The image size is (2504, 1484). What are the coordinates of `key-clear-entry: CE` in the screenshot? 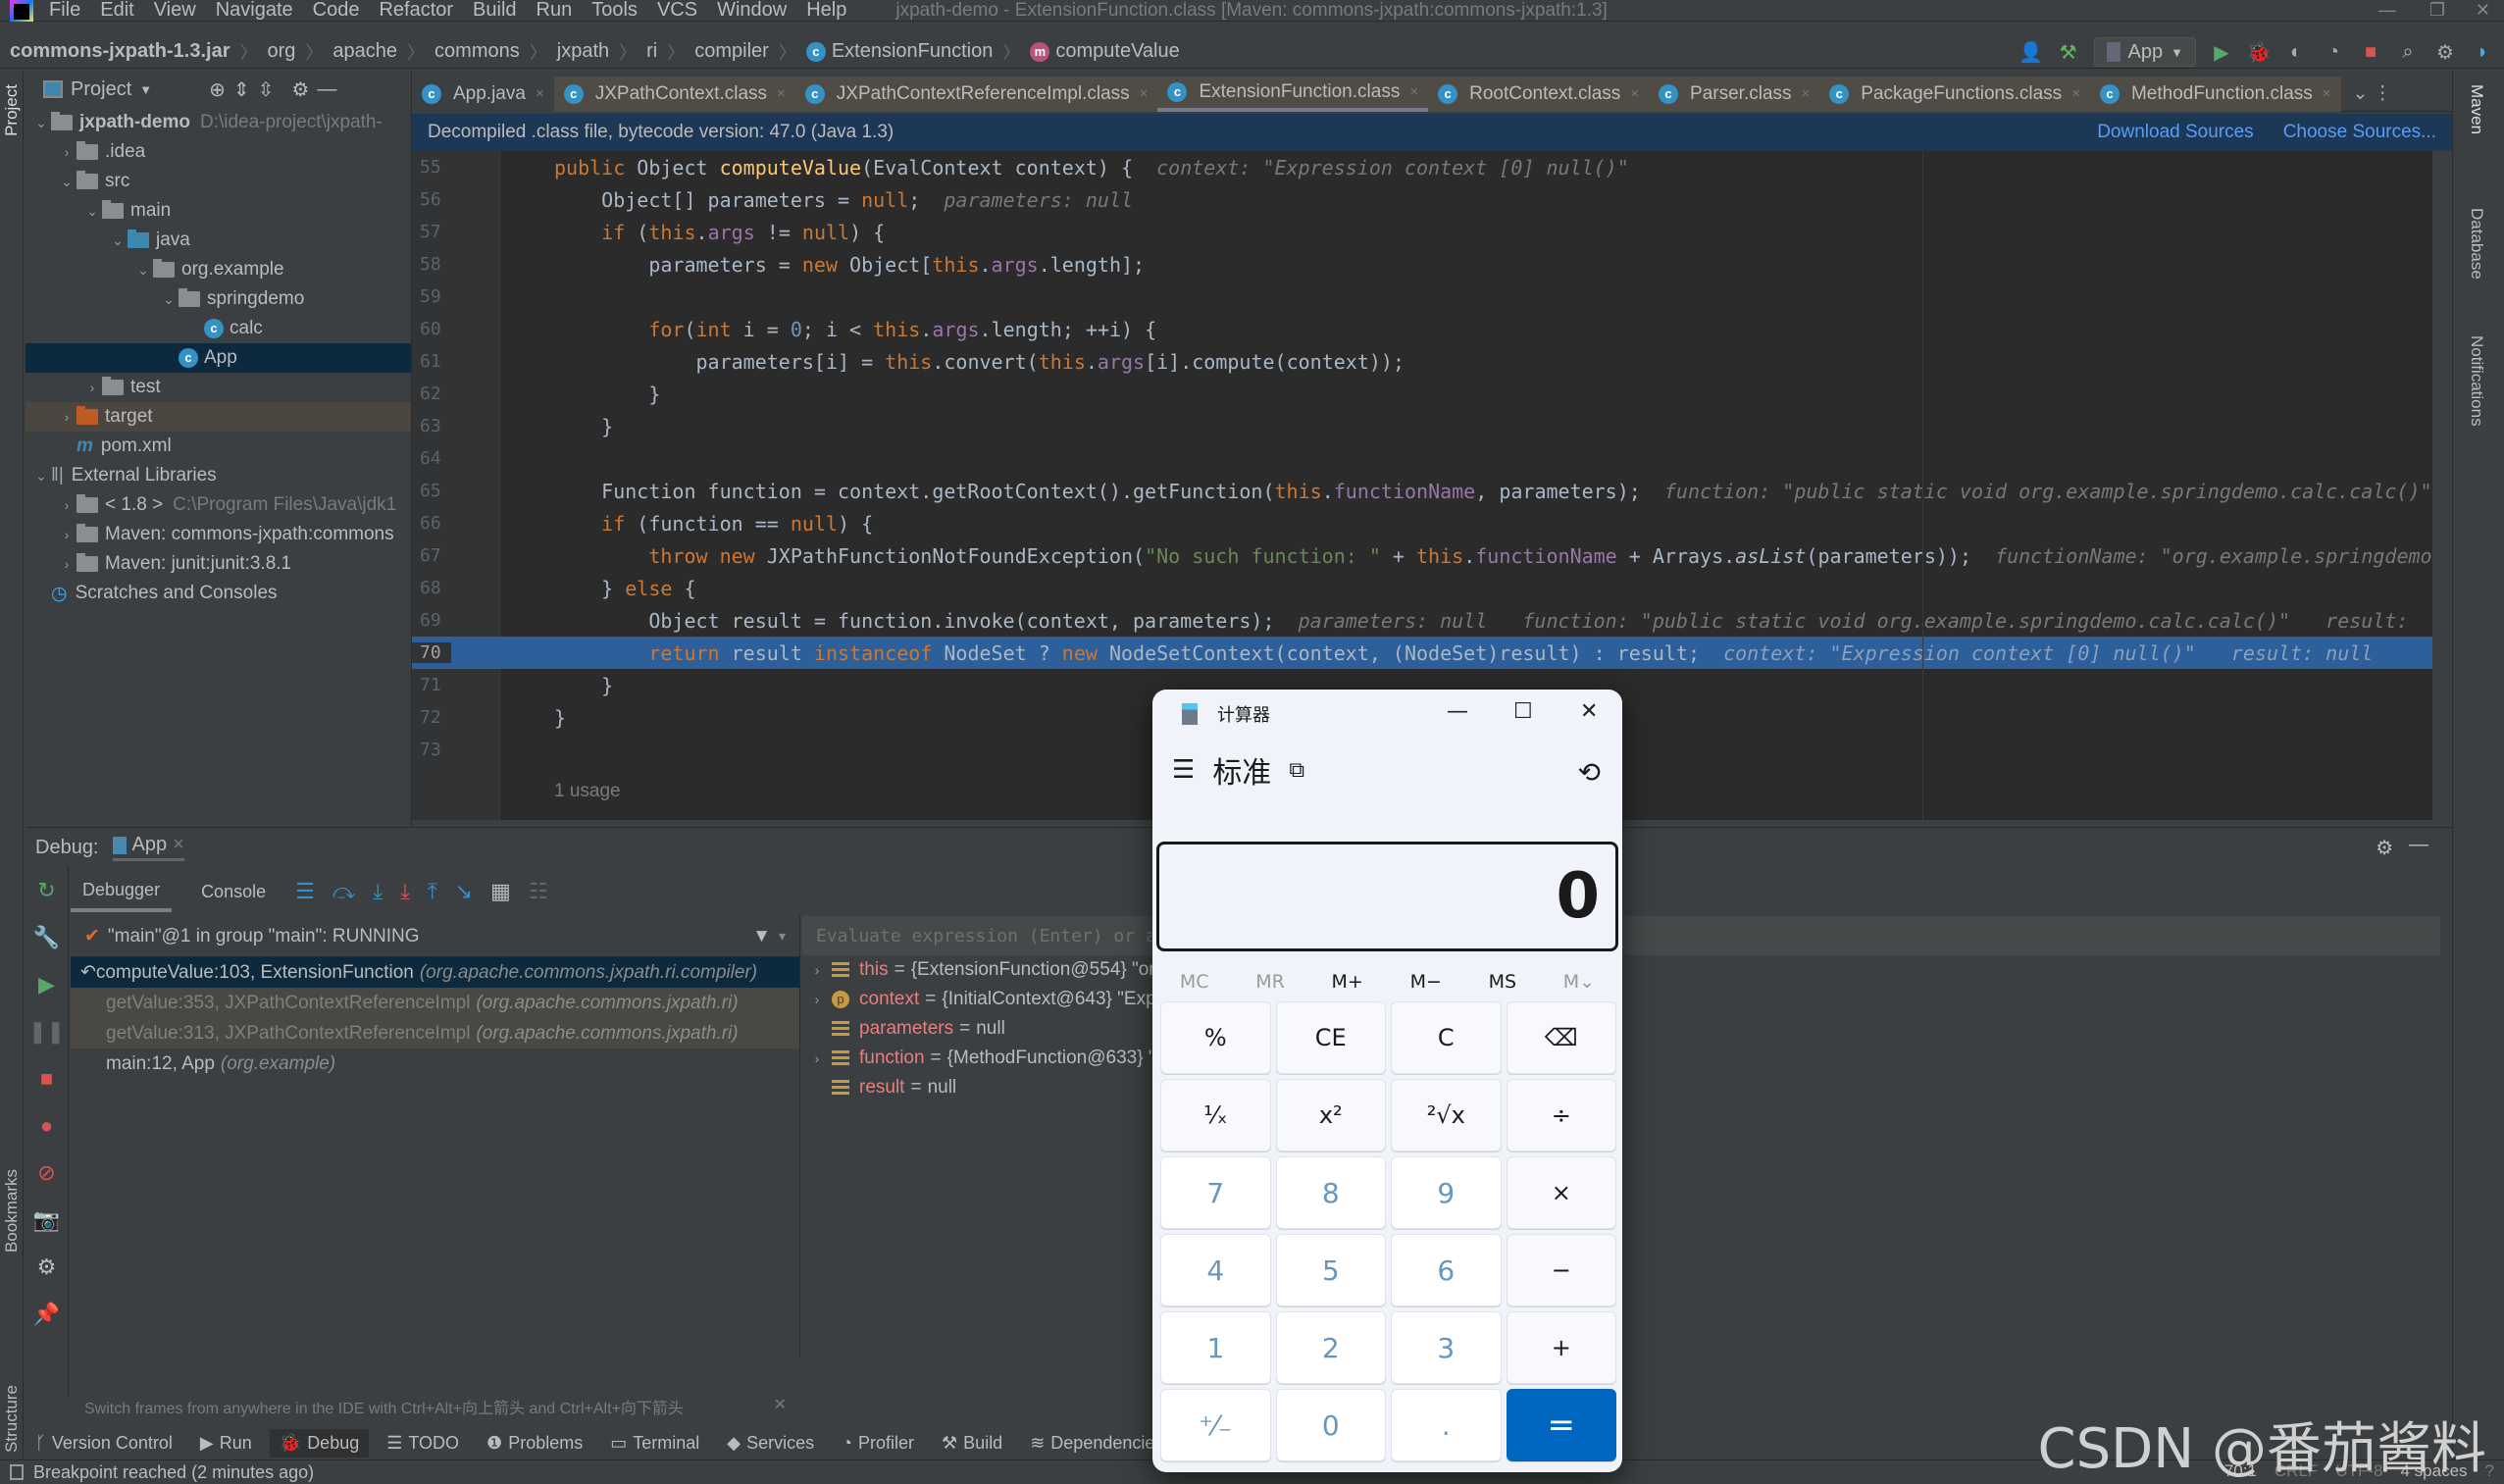 It's located at (1330, 1037).